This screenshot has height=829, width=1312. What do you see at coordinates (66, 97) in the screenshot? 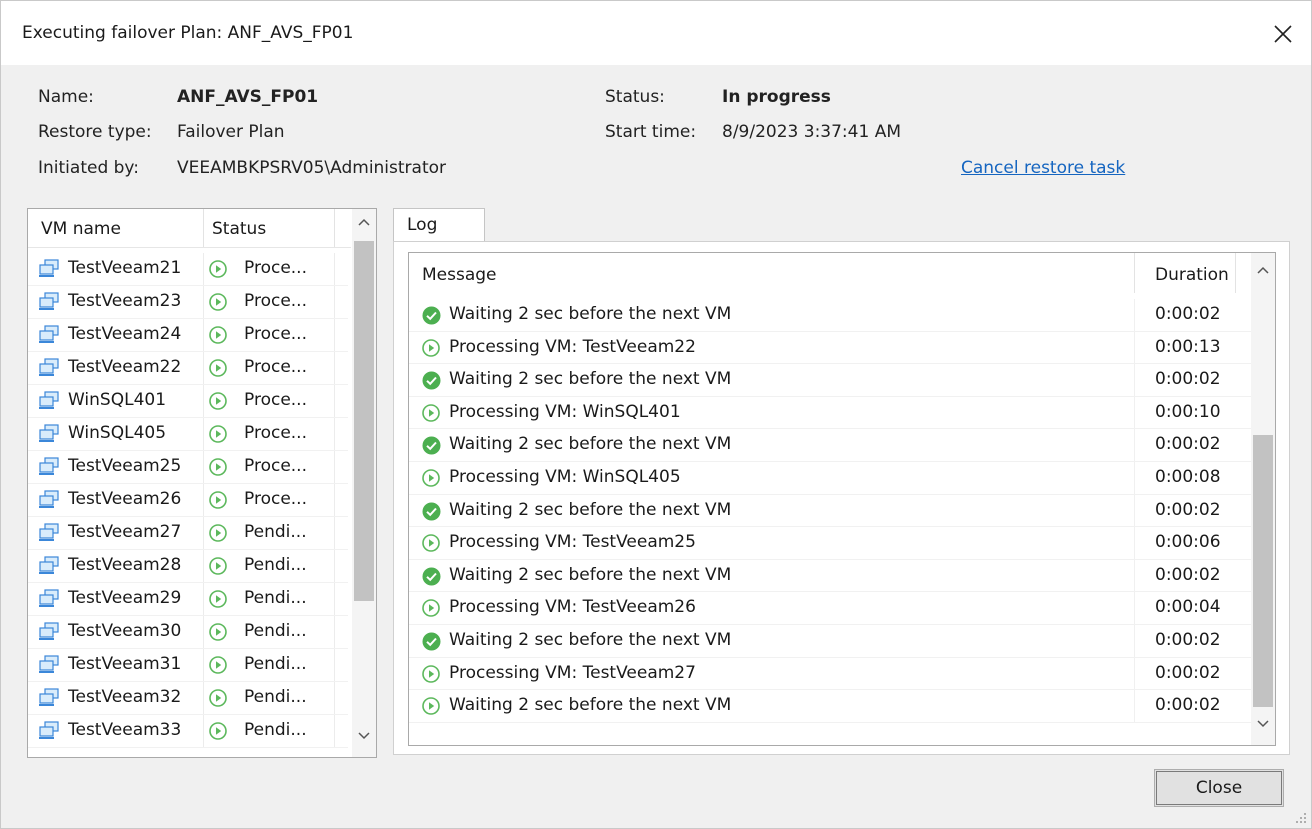
I see `name-label: Name:` at bounding box center [66, 97].